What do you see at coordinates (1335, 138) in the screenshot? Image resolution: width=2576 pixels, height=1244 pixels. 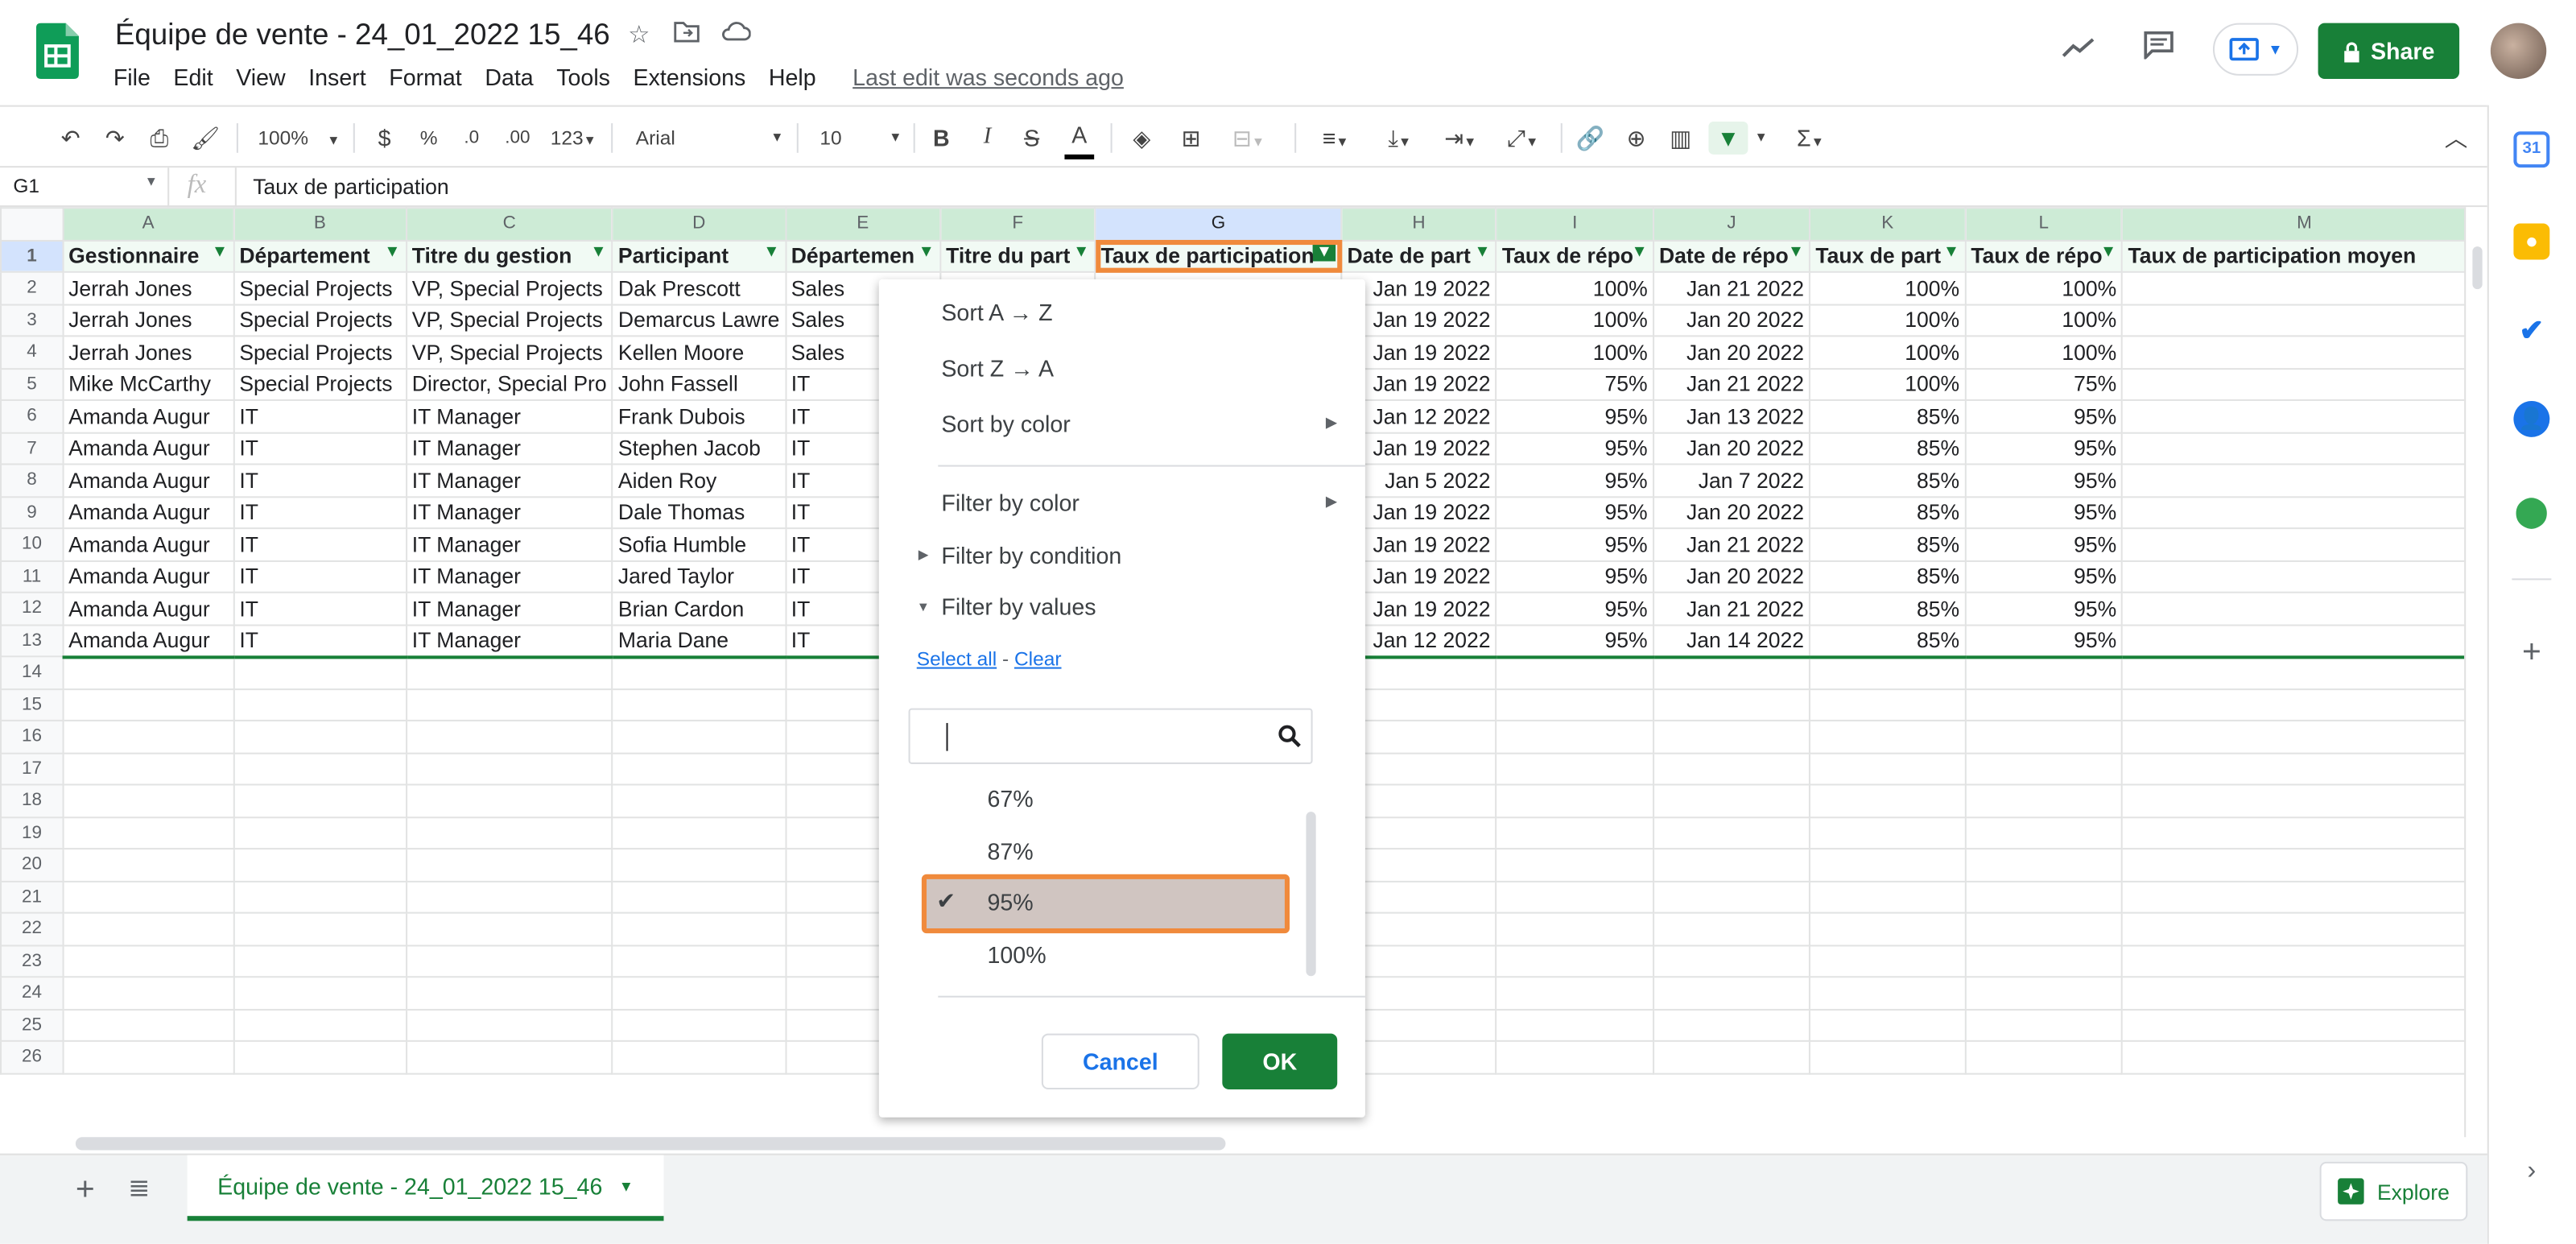 I see `horizontal-align-icon: ≡▼` at bounding box center [1335, 138].